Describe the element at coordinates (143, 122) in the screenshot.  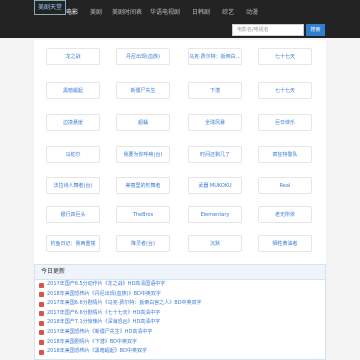
I see `show-link: 超蛹` at that location.